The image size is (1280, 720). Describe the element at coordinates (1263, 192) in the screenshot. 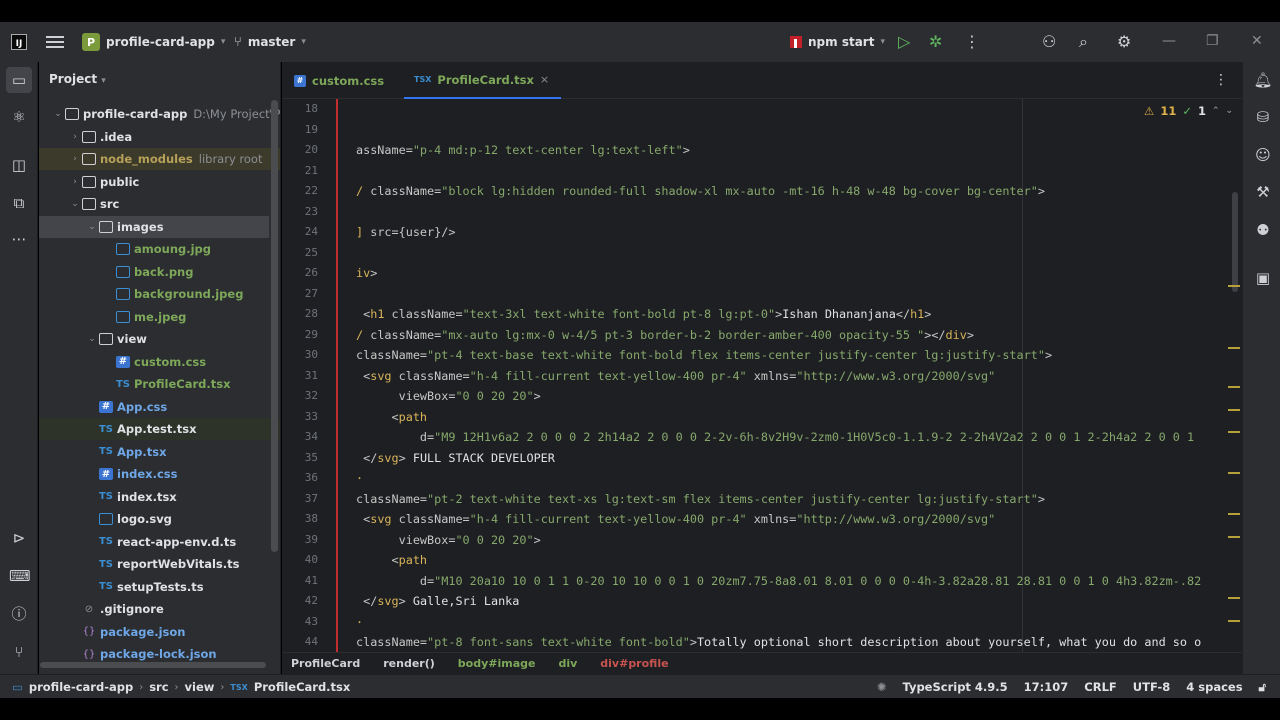

I see `gradle-icon: ⚒` at that location.